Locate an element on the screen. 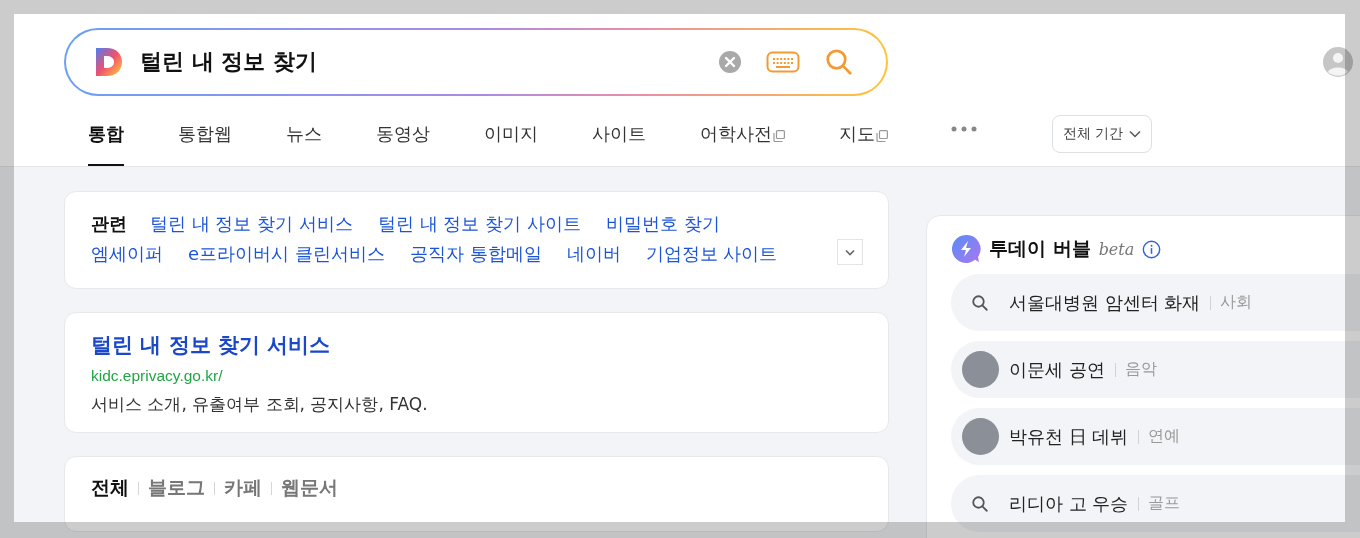 This screenshot has height=538, width=1360. related-link: e프라이버시 클린서비스 is located at coordinates (286, 254).